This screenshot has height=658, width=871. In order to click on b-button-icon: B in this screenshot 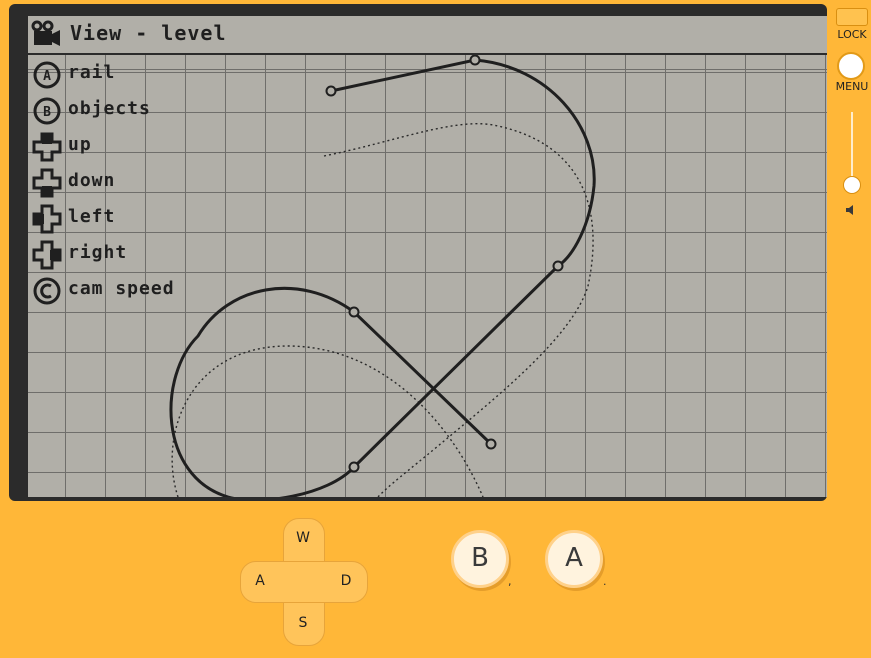, I will do `click(47, 111)`.